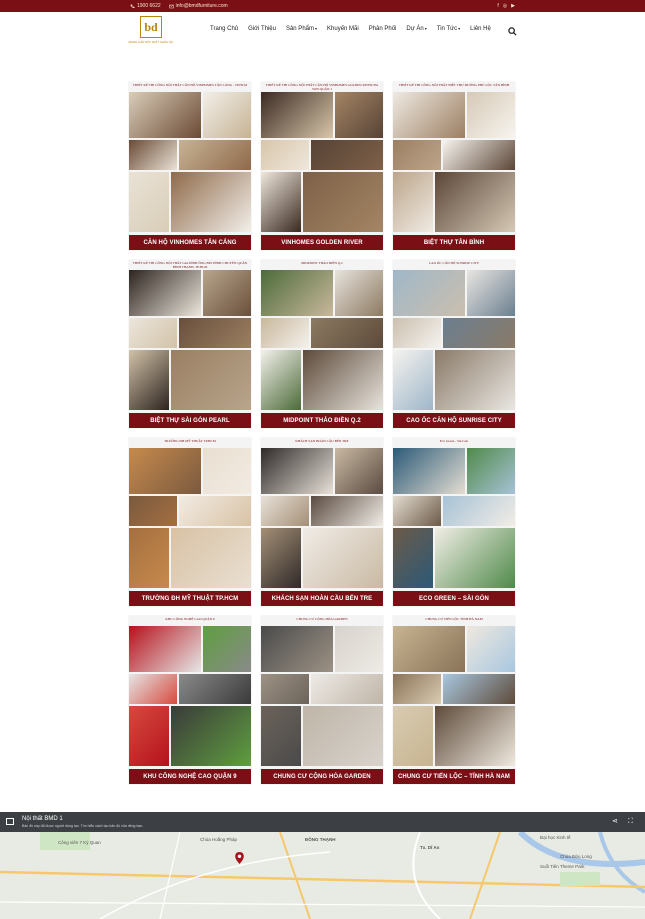 The height and width of the screenshot is (919, 645). I want to click on logo-mark: bd, so click(151, 27).